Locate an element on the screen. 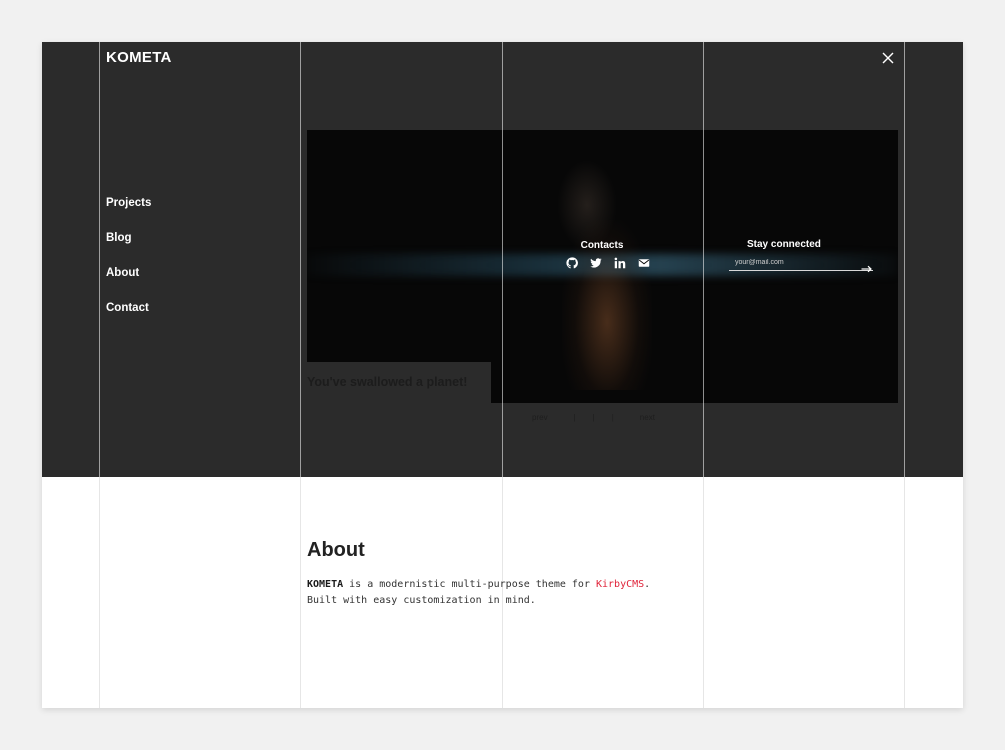 This screenshot has height=750, width=1005. newsletter-form is located at coordinates (801, 264).